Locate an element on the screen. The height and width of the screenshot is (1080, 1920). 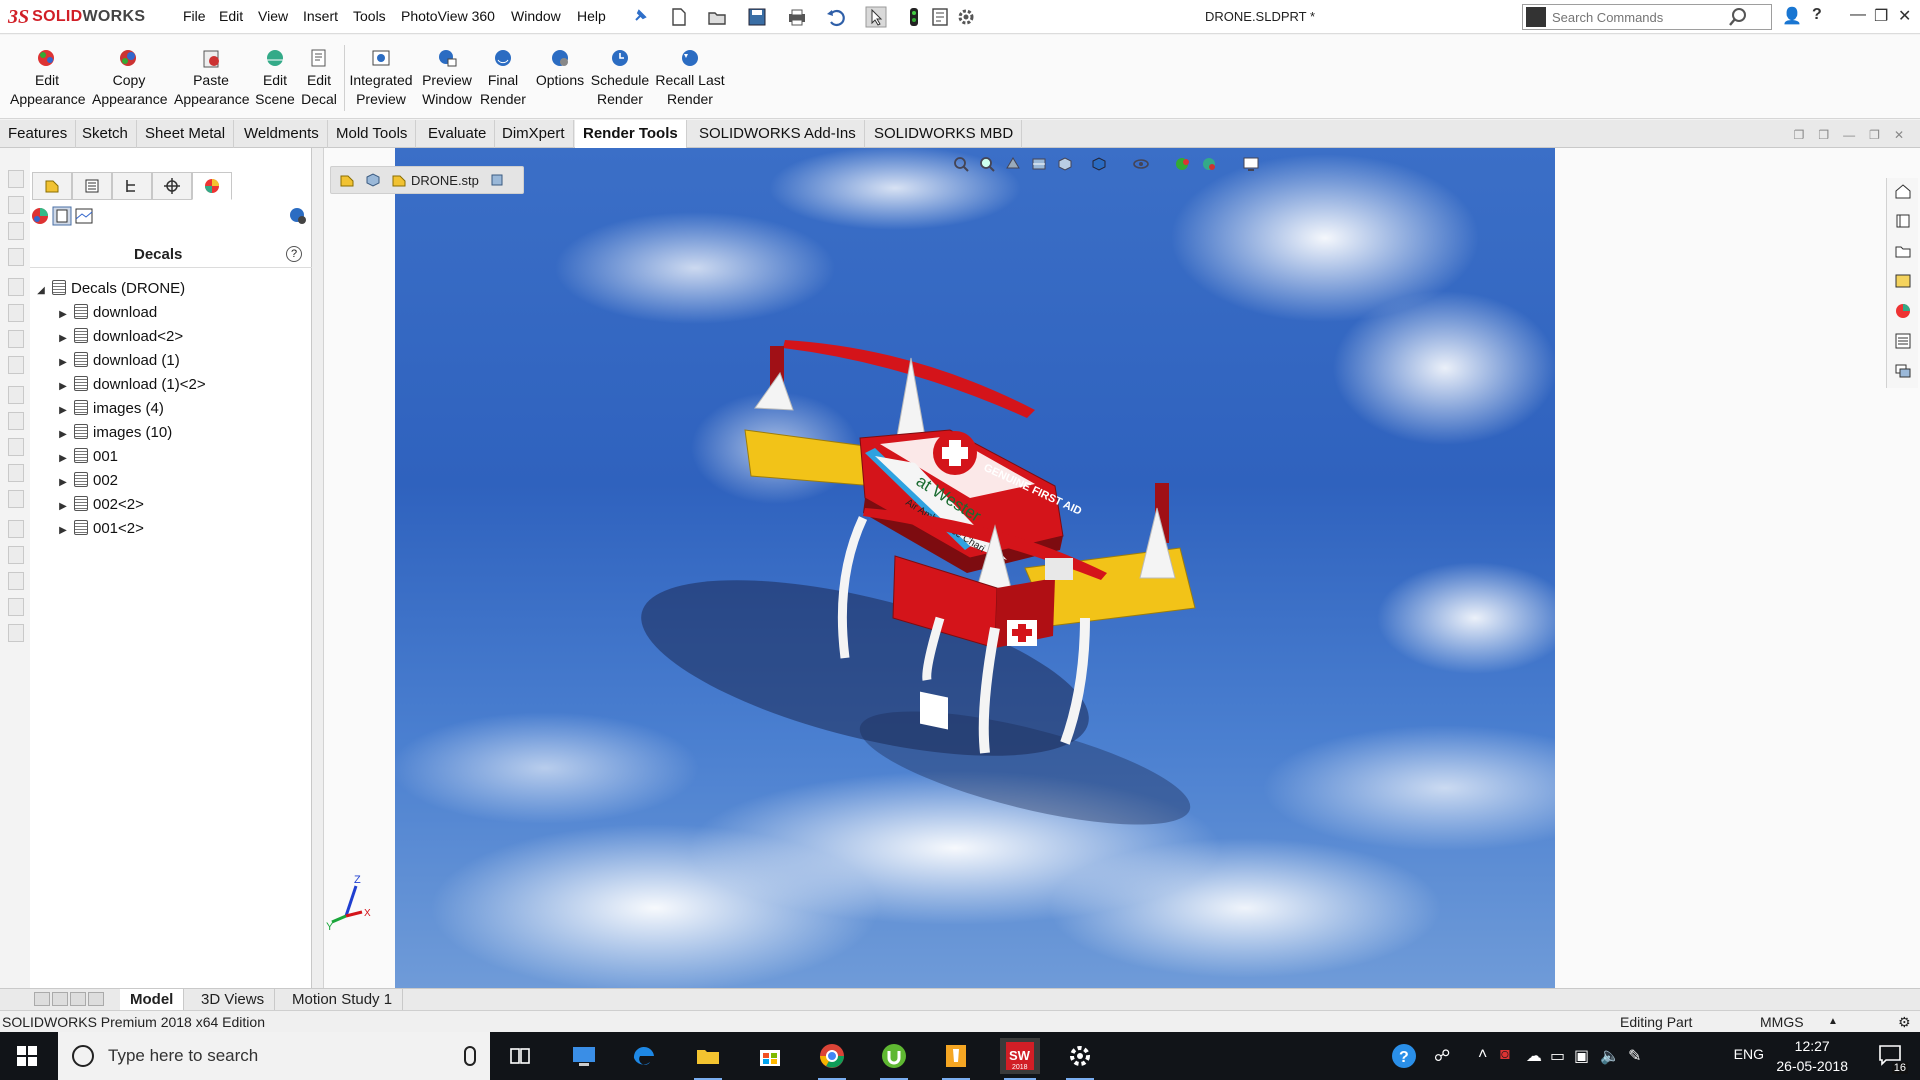
solidworks-logo: 3S SOLID WORKS is located at coordinates (81, 17).